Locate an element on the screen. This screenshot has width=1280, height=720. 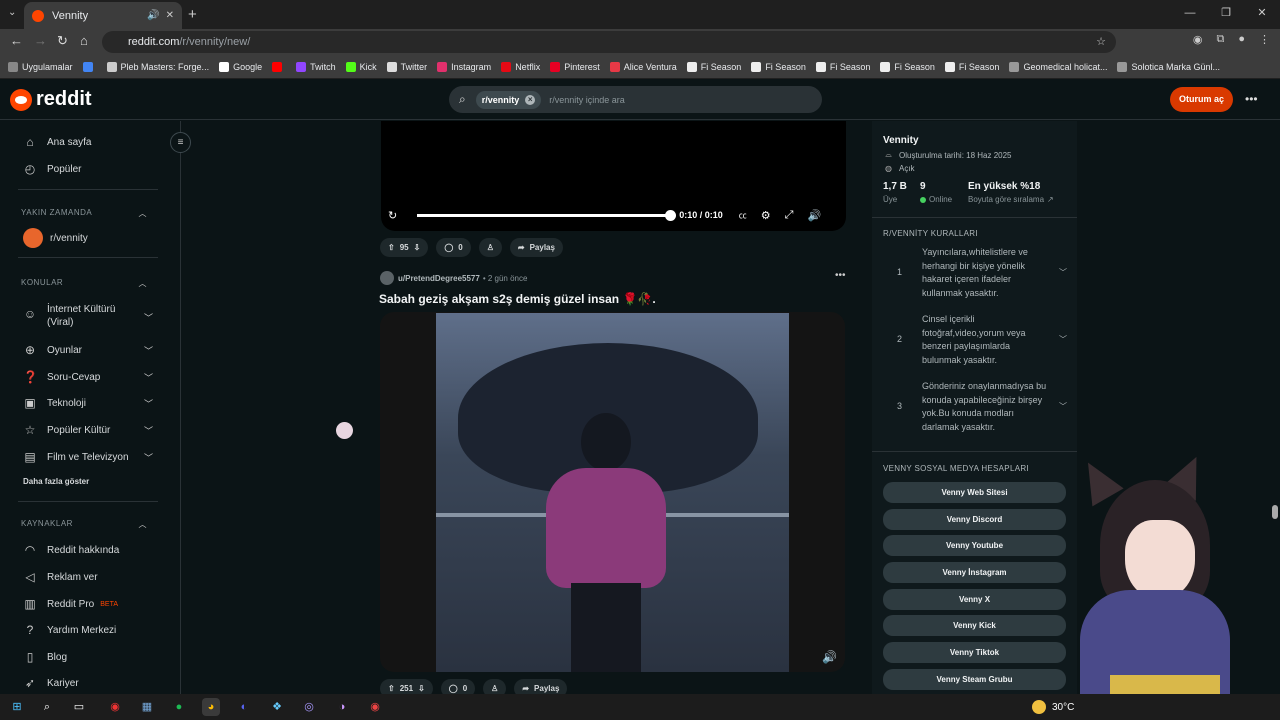
app-icon: ❖ is located at coordinates (277, 707).